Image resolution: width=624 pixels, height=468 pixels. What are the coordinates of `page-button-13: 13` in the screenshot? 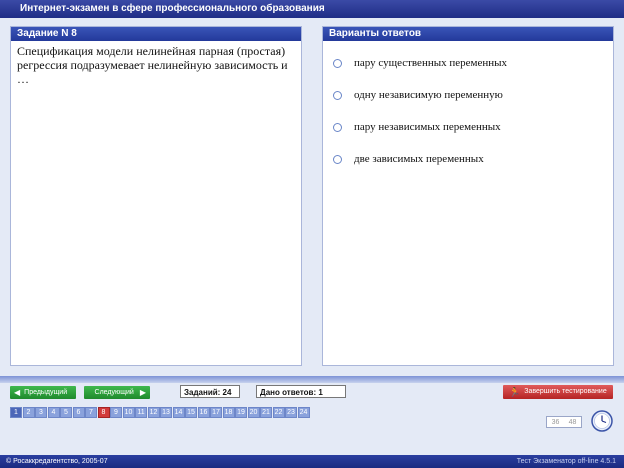 It's located at (166, 412).